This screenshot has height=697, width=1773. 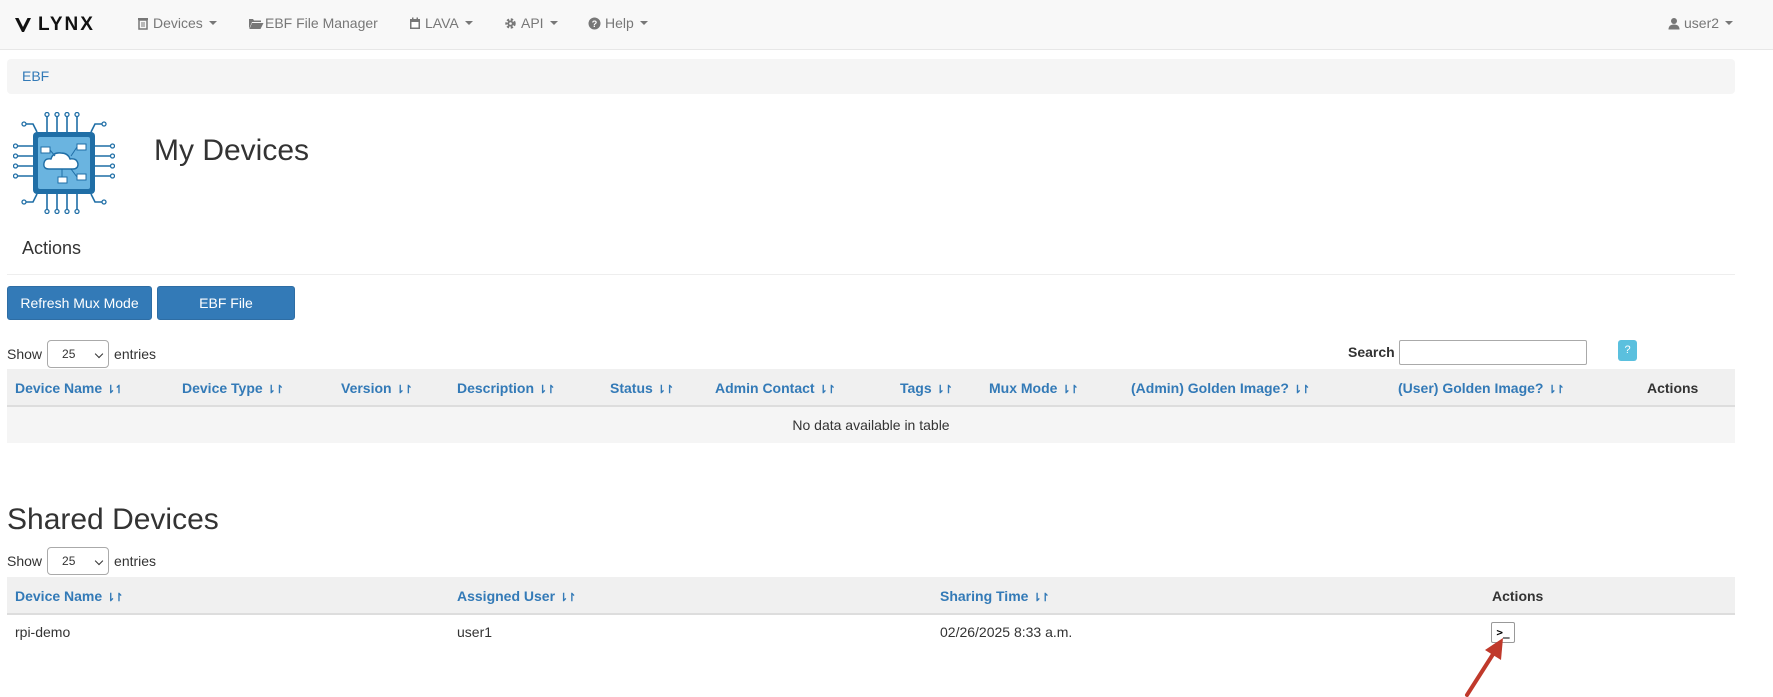 What do you see at coordinates (79, 303) in the screenshot?
I see `refresh-mux-mode-button: Refresh Mux Mode` at bounding box center [79, 303].